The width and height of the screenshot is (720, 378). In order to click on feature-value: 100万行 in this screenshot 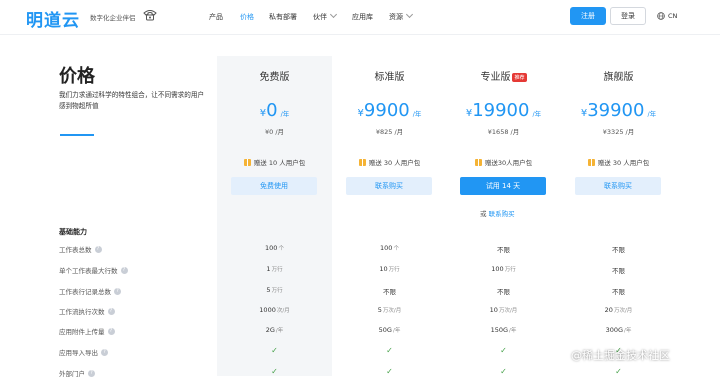, I will do `click(503, 269)`.